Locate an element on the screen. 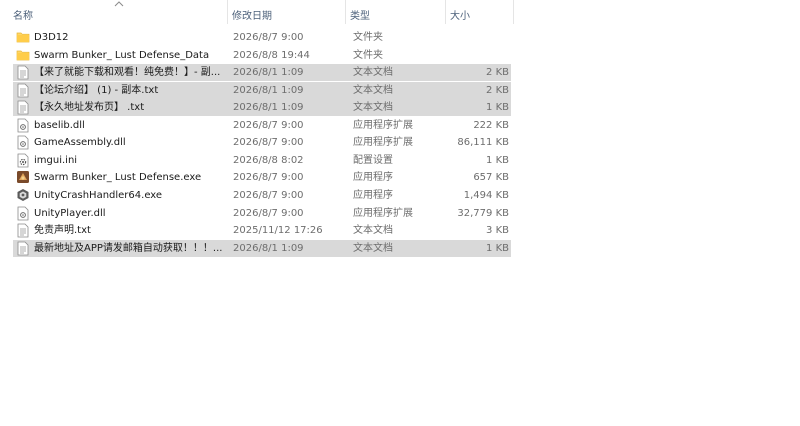 The height and width of the screenshot is (426, 800). file-size: 32,779 KB is located at coordinates (483, 213).